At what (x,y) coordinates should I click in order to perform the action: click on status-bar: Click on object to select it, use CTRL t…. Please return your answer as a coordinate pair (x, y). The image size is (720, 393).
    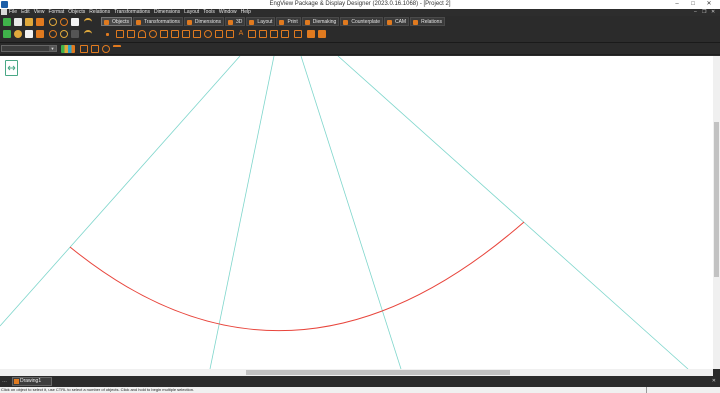
    Looking at the image, I should click on (360, 390).